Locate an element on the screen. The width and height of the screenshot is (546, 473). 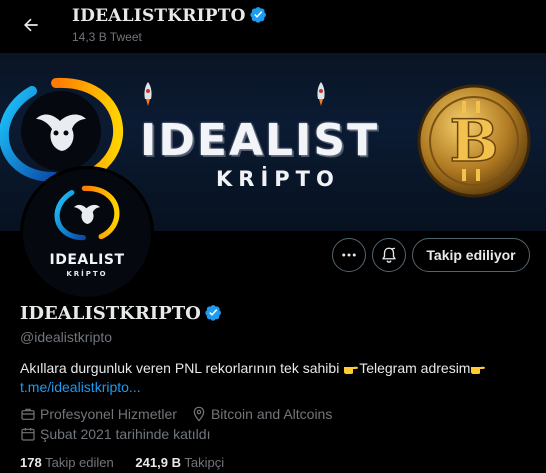
profile-category: Profesyonel Hizmetler is located at coordinates (108, 414).